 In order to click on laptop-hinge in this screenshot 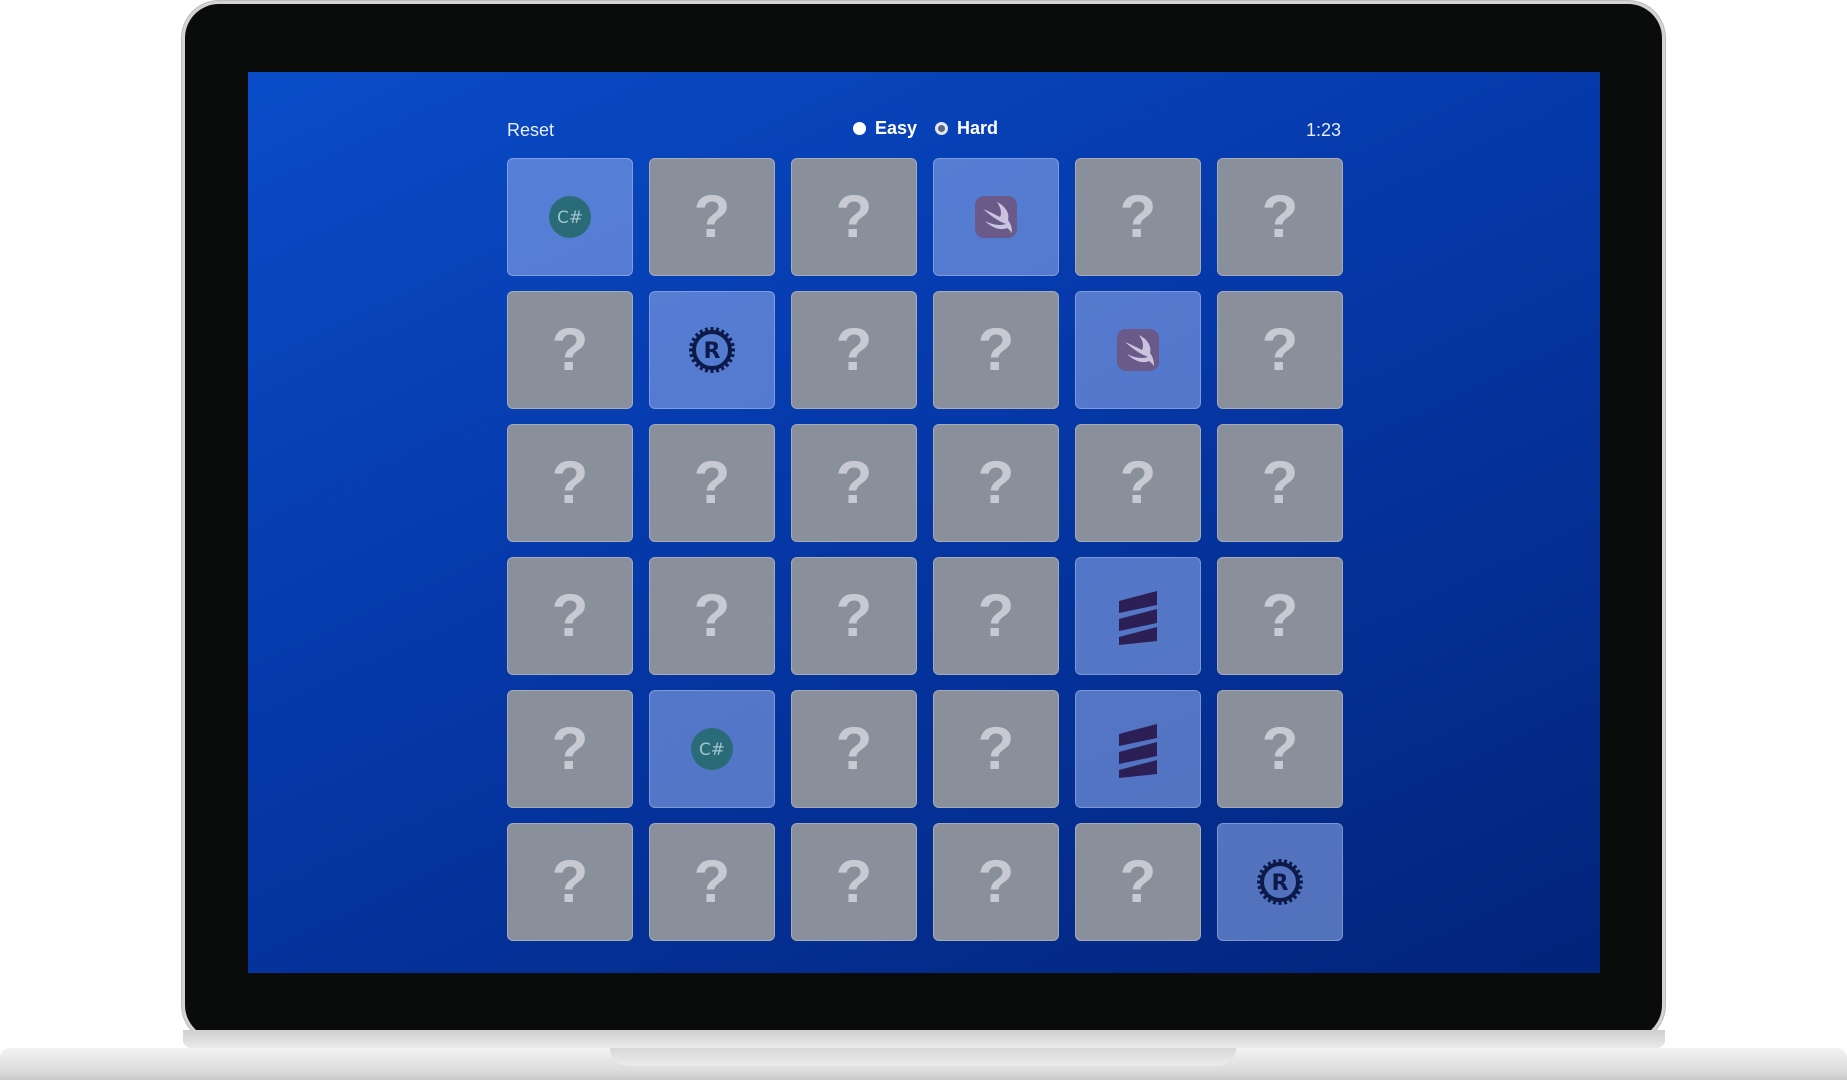, I will do `click(924, 1039)`.